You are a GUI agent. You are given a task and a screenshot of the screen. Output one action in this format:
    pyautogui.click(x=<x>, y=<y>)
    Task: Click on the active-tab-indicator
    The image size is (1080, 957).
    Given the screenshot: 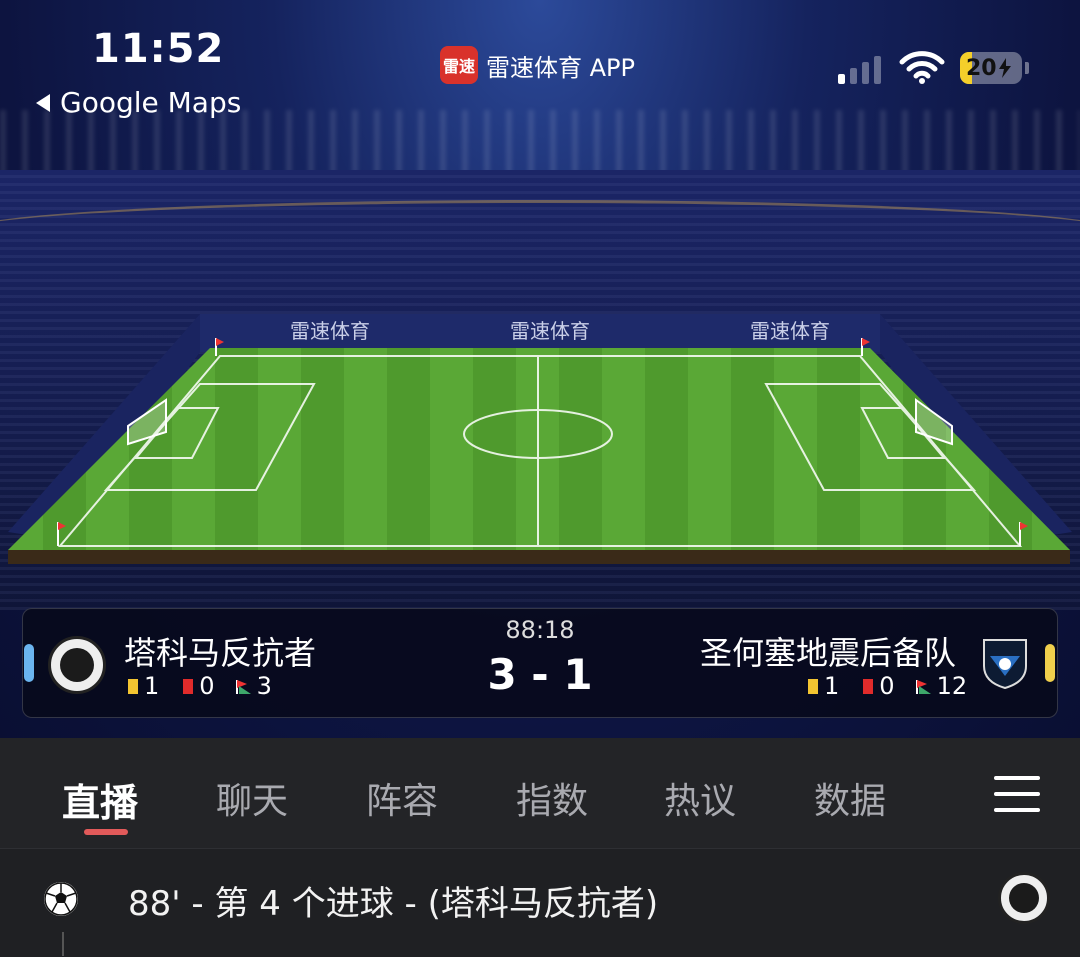 What is the action you would take?
    pyautogui.click(x=106, y=832)
    